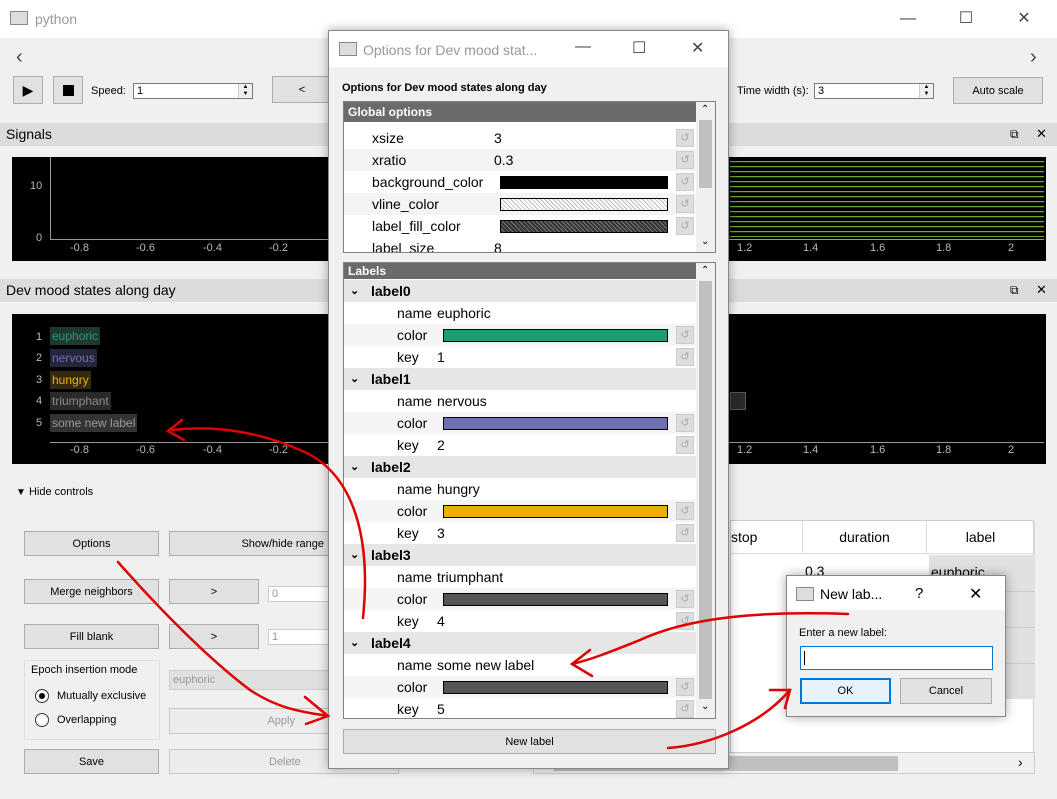  What do you see at coordinates (520, 489) in the screenshot?
I see `label-name-row: name hungry` at bounding box center [520, 489].